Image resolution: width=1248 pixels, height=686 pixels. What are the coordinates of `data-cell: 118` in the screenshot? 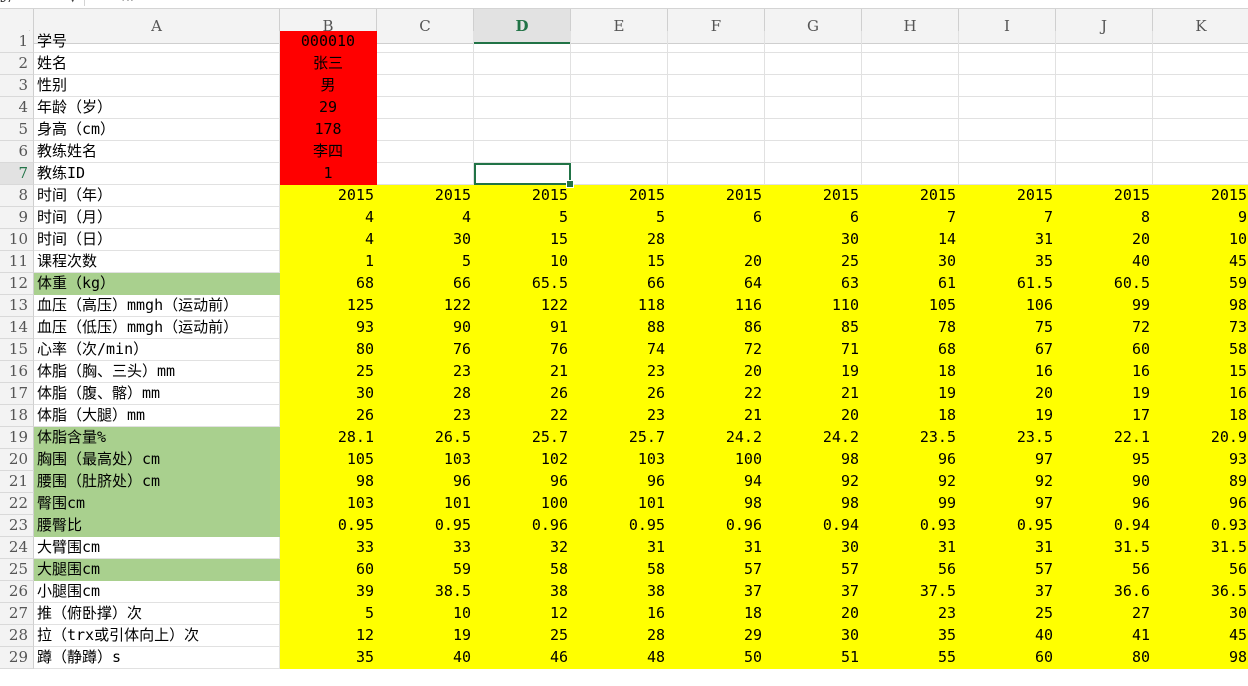 It's located at (619, 306).